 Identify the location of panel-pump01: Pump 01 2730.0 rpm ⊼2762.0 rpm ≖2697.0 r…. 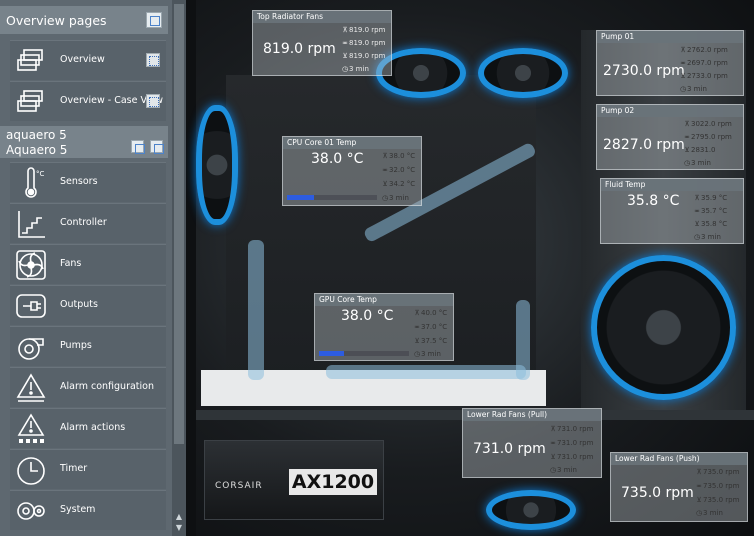
(670, 63).